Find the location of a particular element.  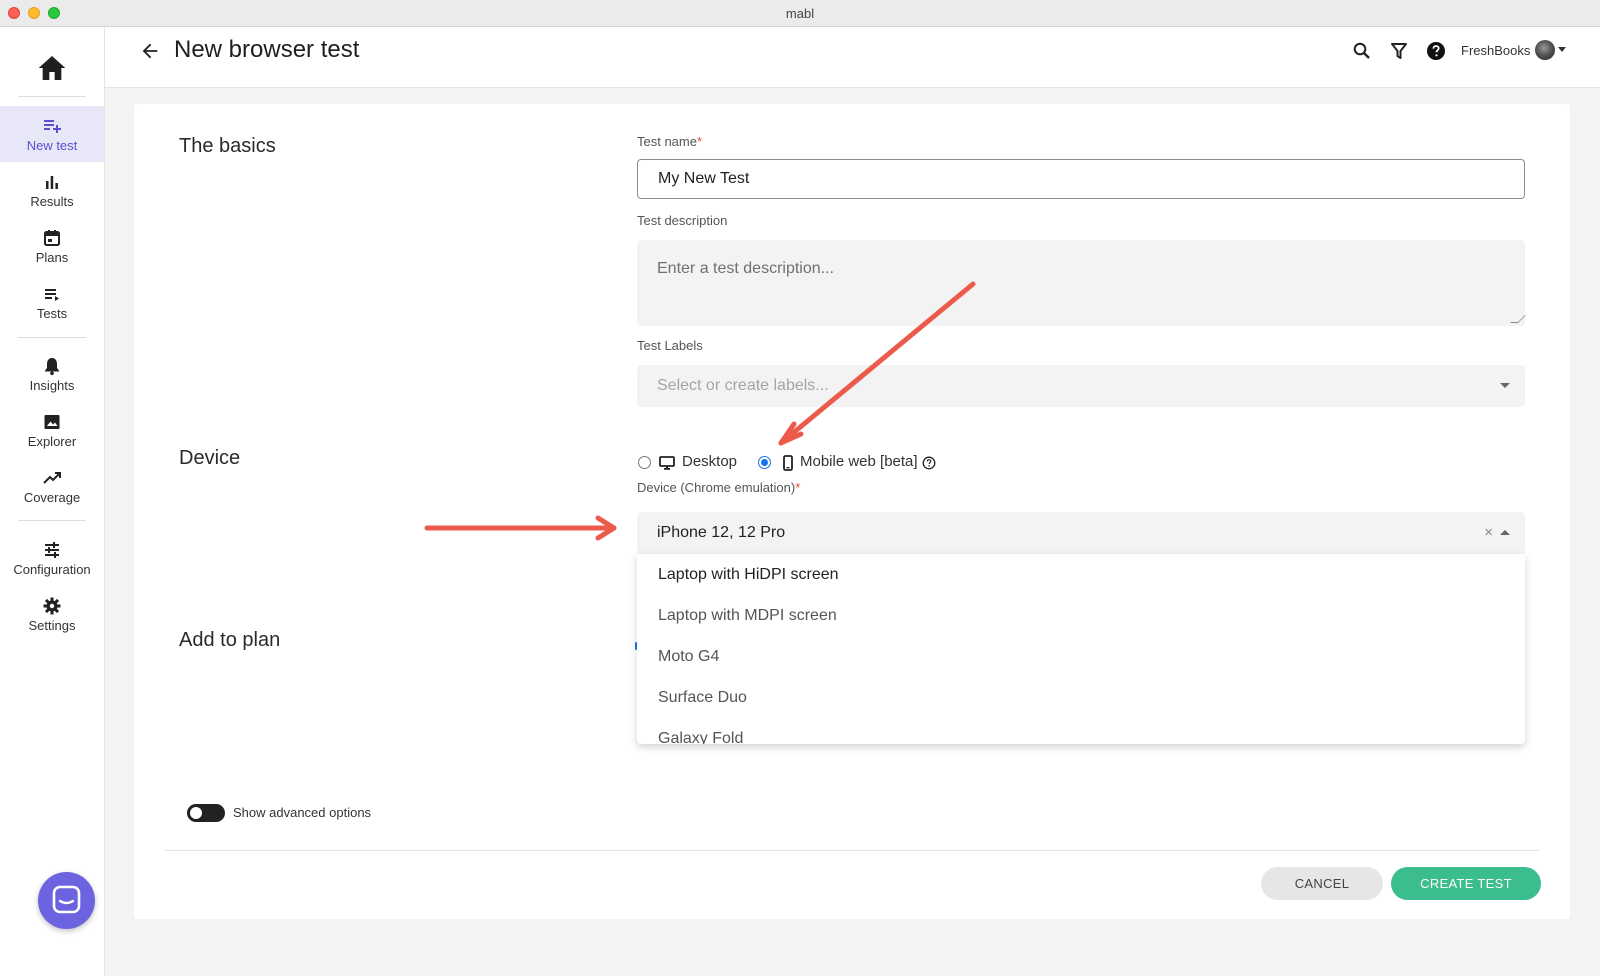

advanced-options-label: Show advanced options is located at coordinates (302, 812).